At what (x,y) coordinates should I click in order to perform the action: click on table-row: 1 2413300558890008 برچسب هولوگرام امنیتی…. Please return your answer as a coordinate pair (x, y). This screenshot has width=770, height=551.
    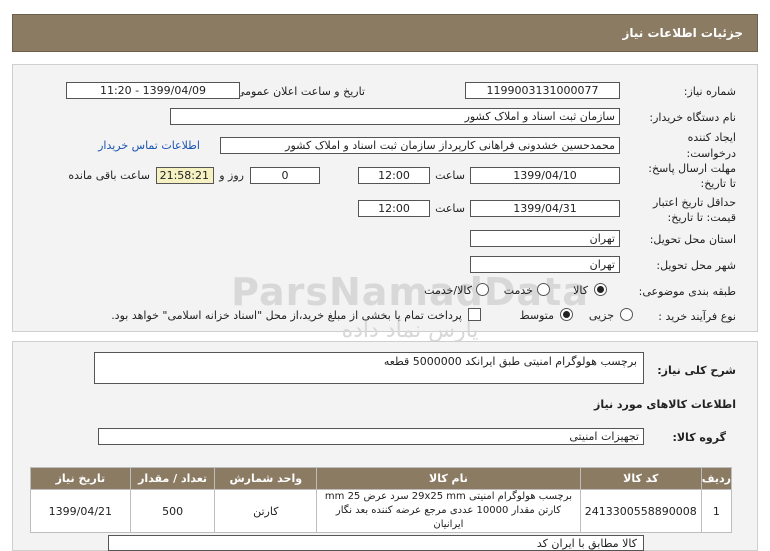
    Looking at the image, I should click on (381, 511).